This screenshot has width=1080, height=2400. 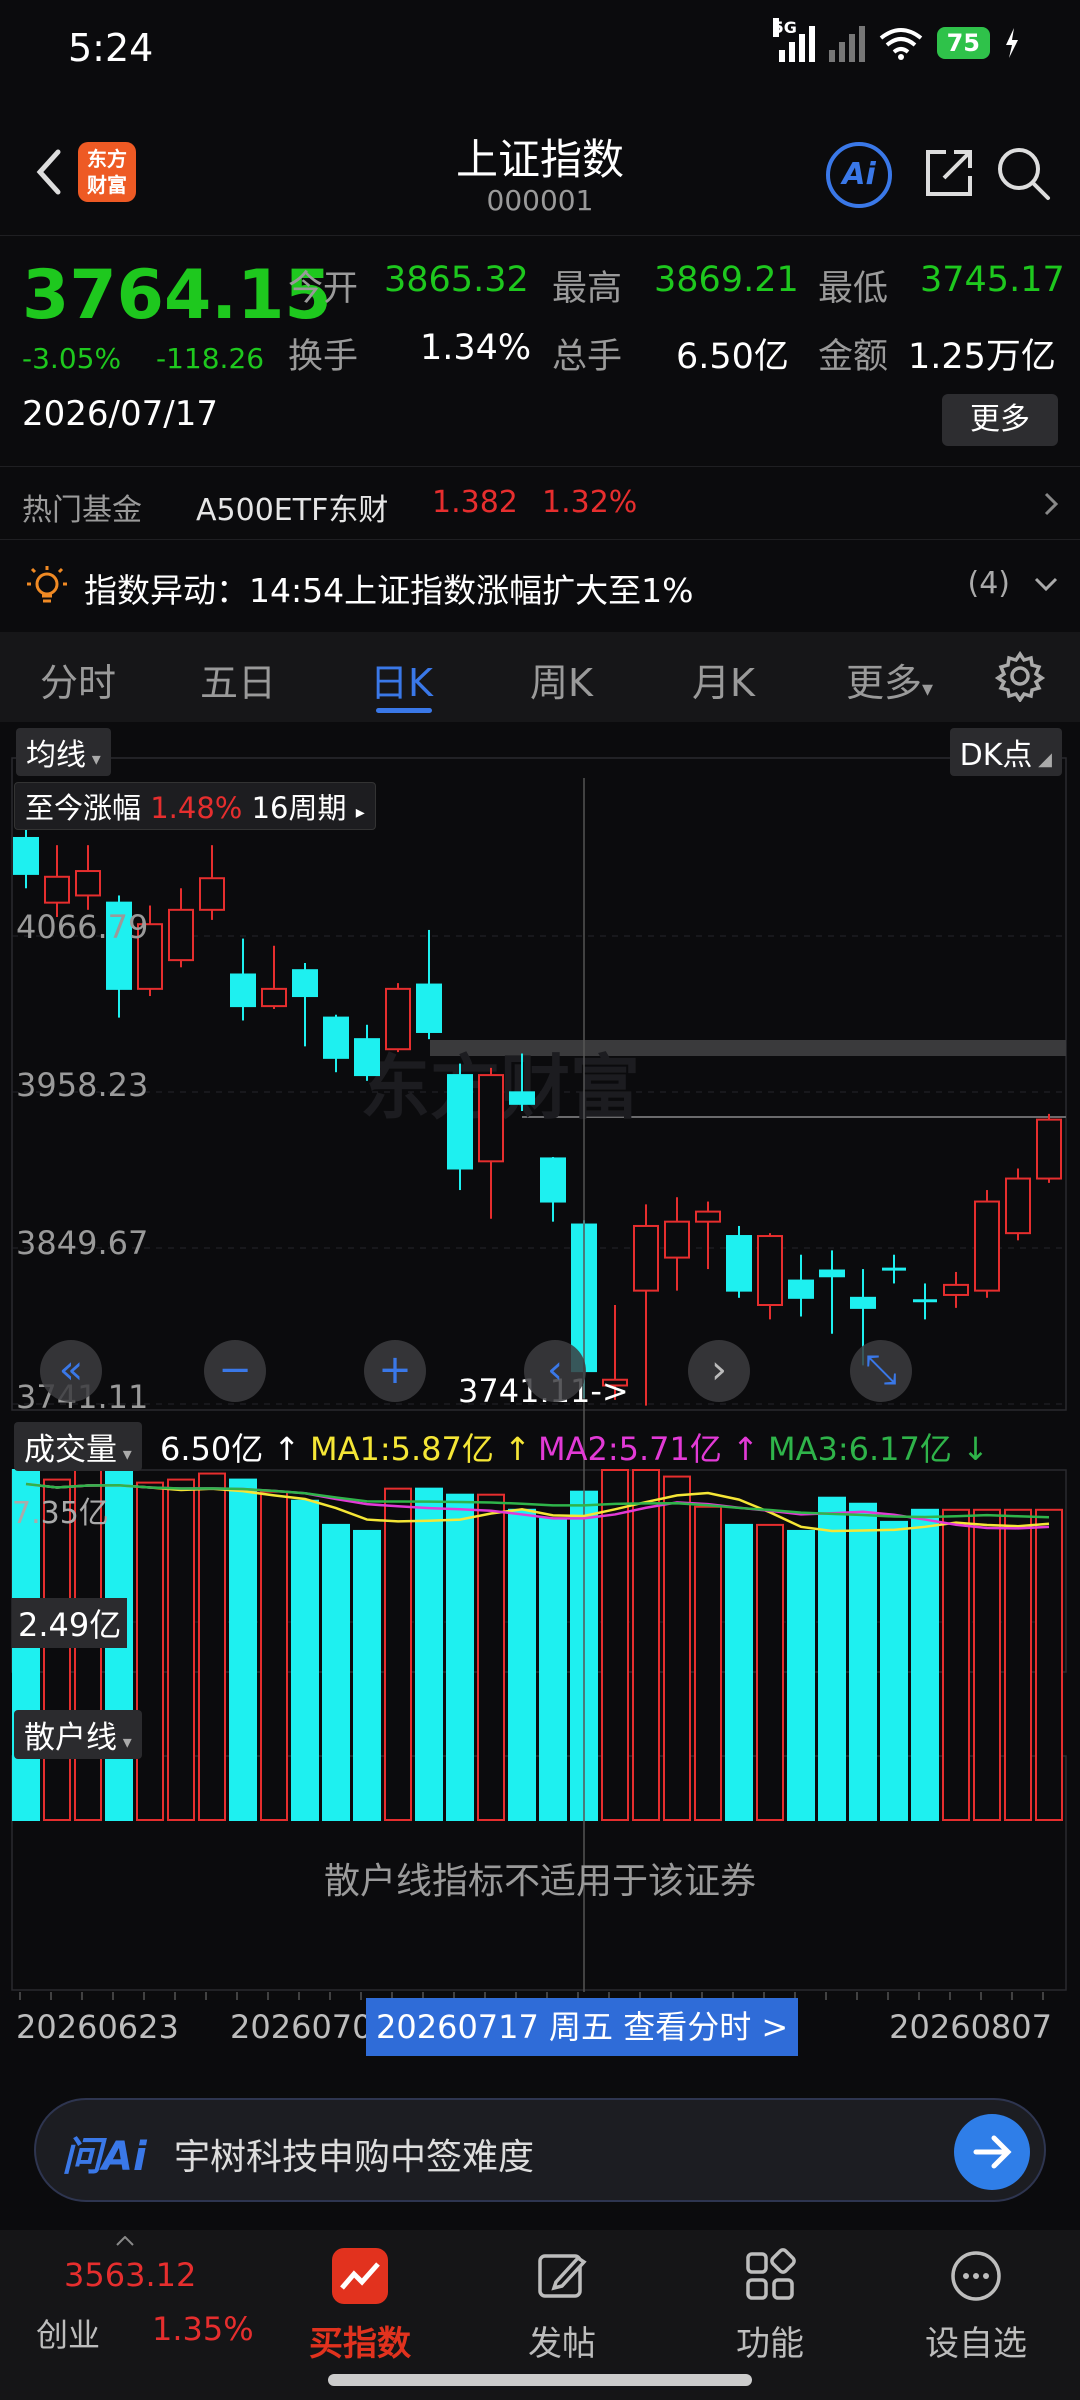 What do you see at coordinates (859, 175) in the screenshot?
I see `ai-button: Ai` at bounding box center [859, 175].